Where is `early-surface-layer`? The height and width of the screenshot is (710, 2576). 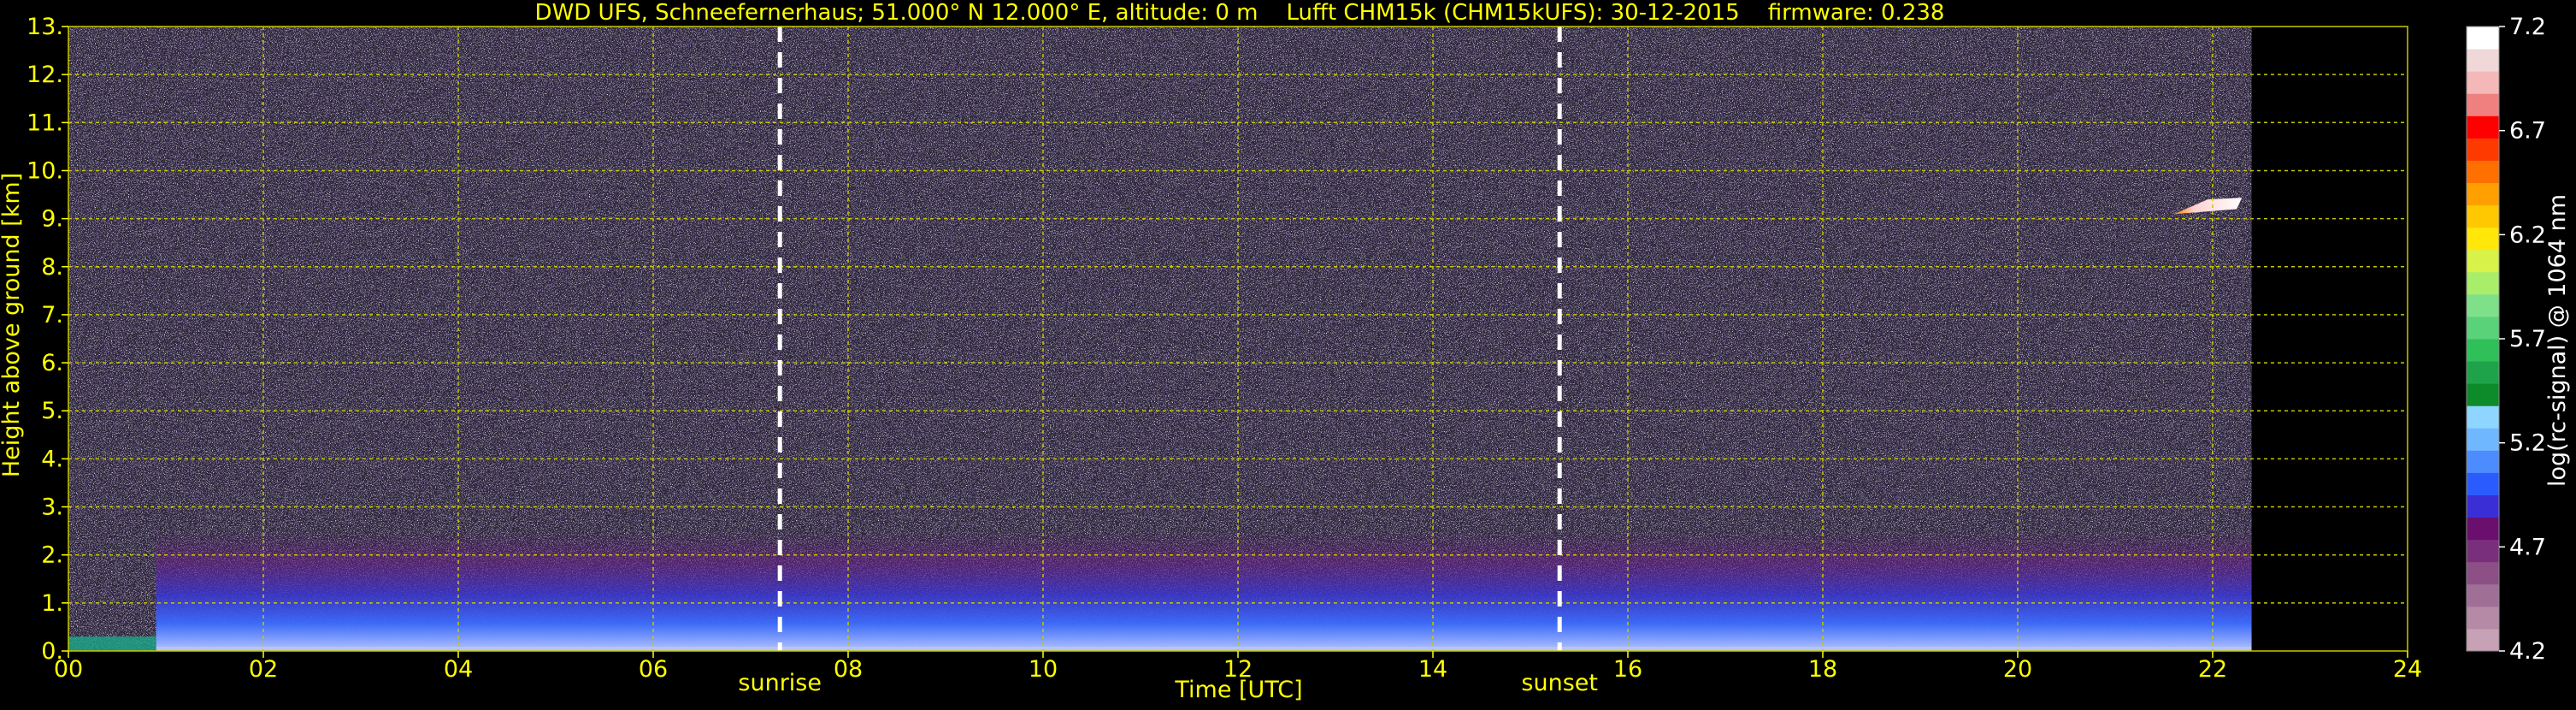
early-surface-layer is located at coordinates (112, 643).